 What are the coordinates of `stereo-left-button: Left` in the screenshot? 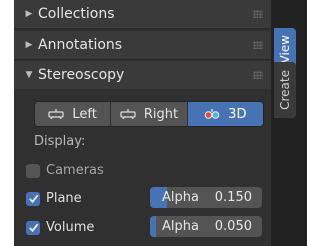 It's located at (73, 114).